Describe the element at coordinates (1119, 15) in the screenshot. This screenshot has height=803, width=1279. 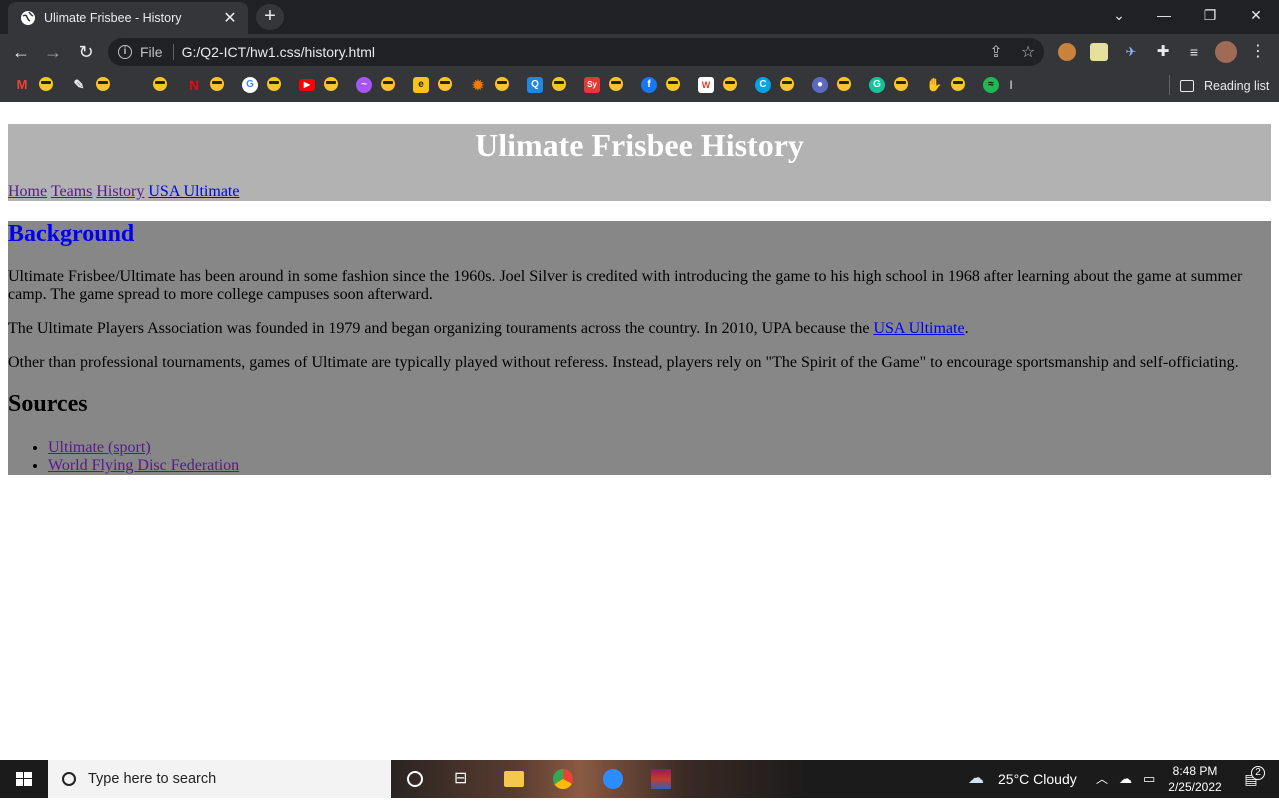
I see `tab-search-button: ⌄` at that location.